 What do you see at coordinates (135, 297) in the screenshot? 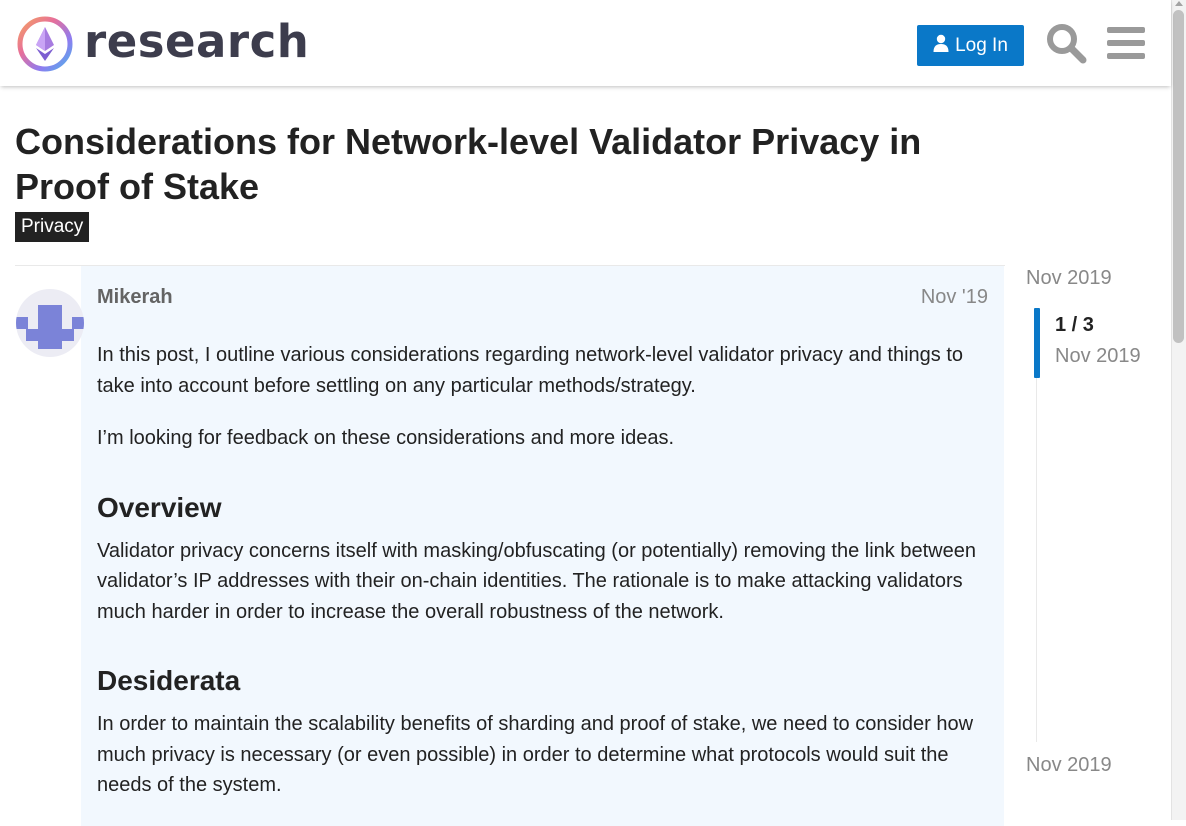
I see `post-username: Mikerah` at bounding box center [135, 297].